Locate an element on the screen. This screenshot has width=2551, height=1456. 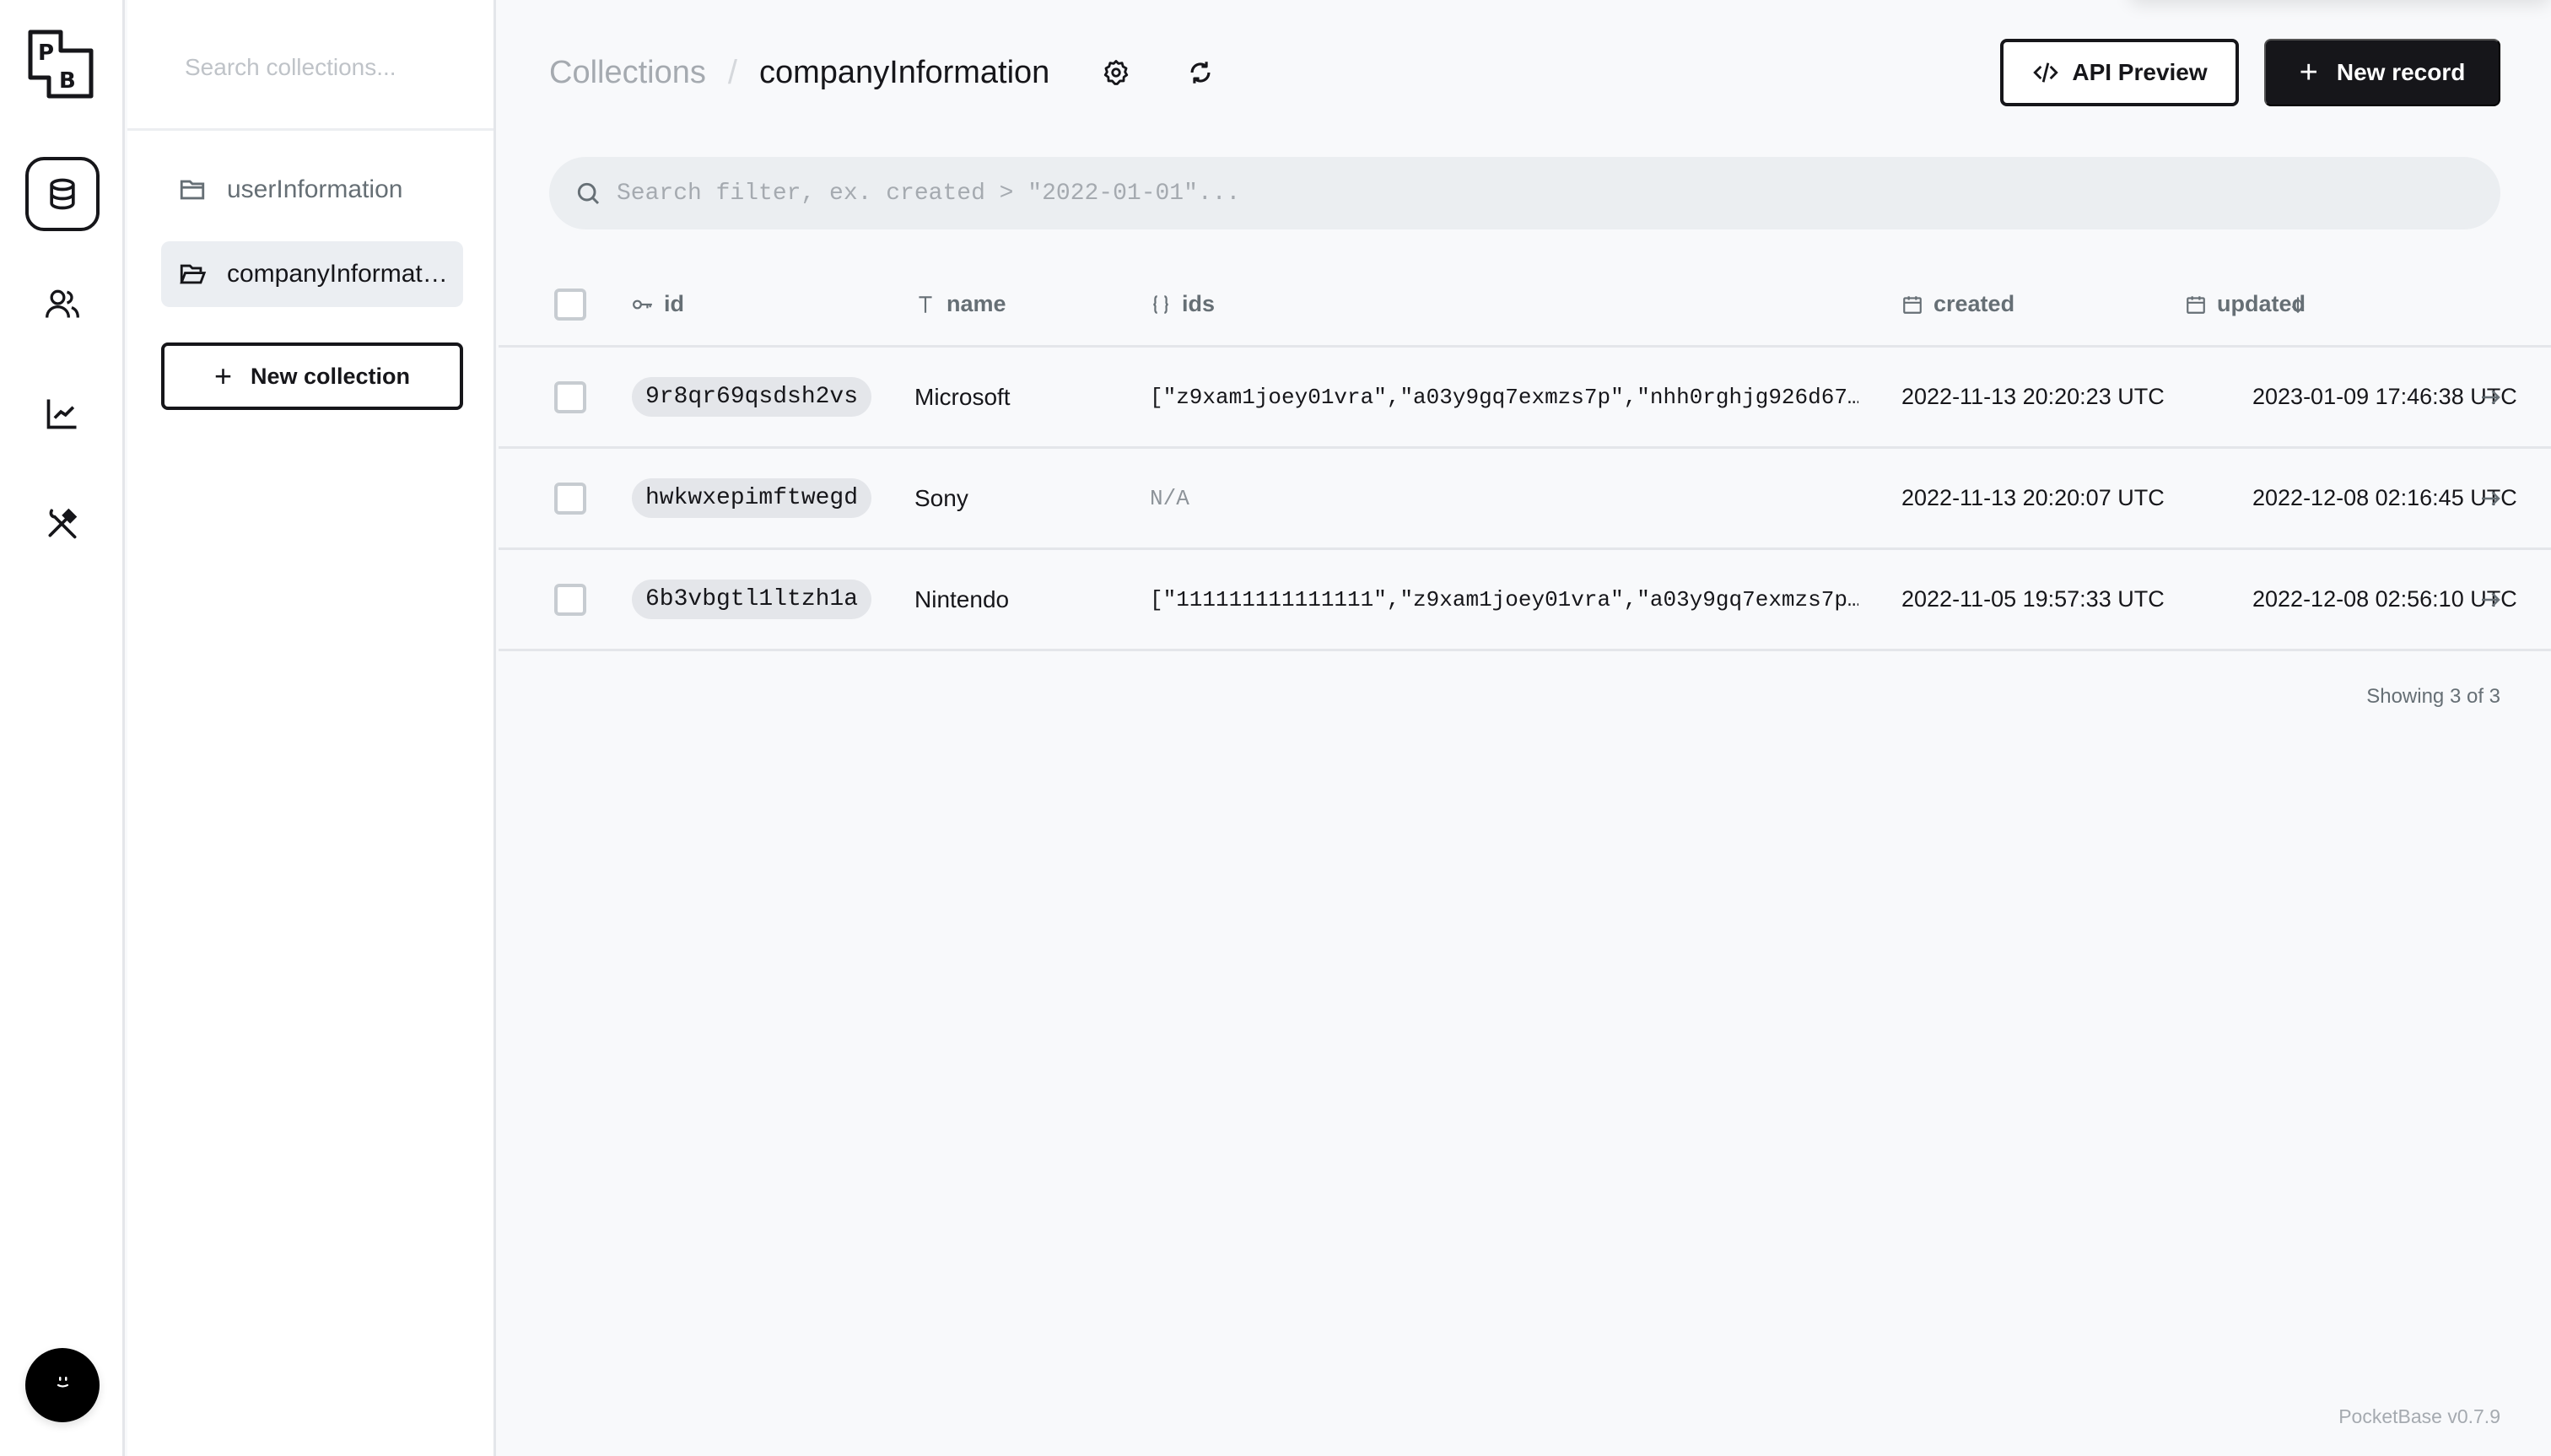
folder-icon is located at coordinates (192, 190).